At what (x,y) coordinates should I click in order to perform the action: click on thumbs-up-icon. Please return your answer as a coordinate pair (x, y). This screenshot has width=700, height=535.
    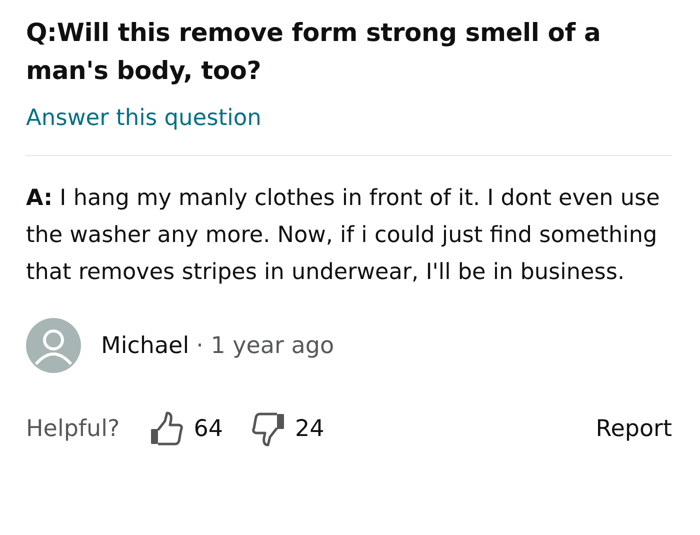
    Looking at the image, I should click on (167, 429).